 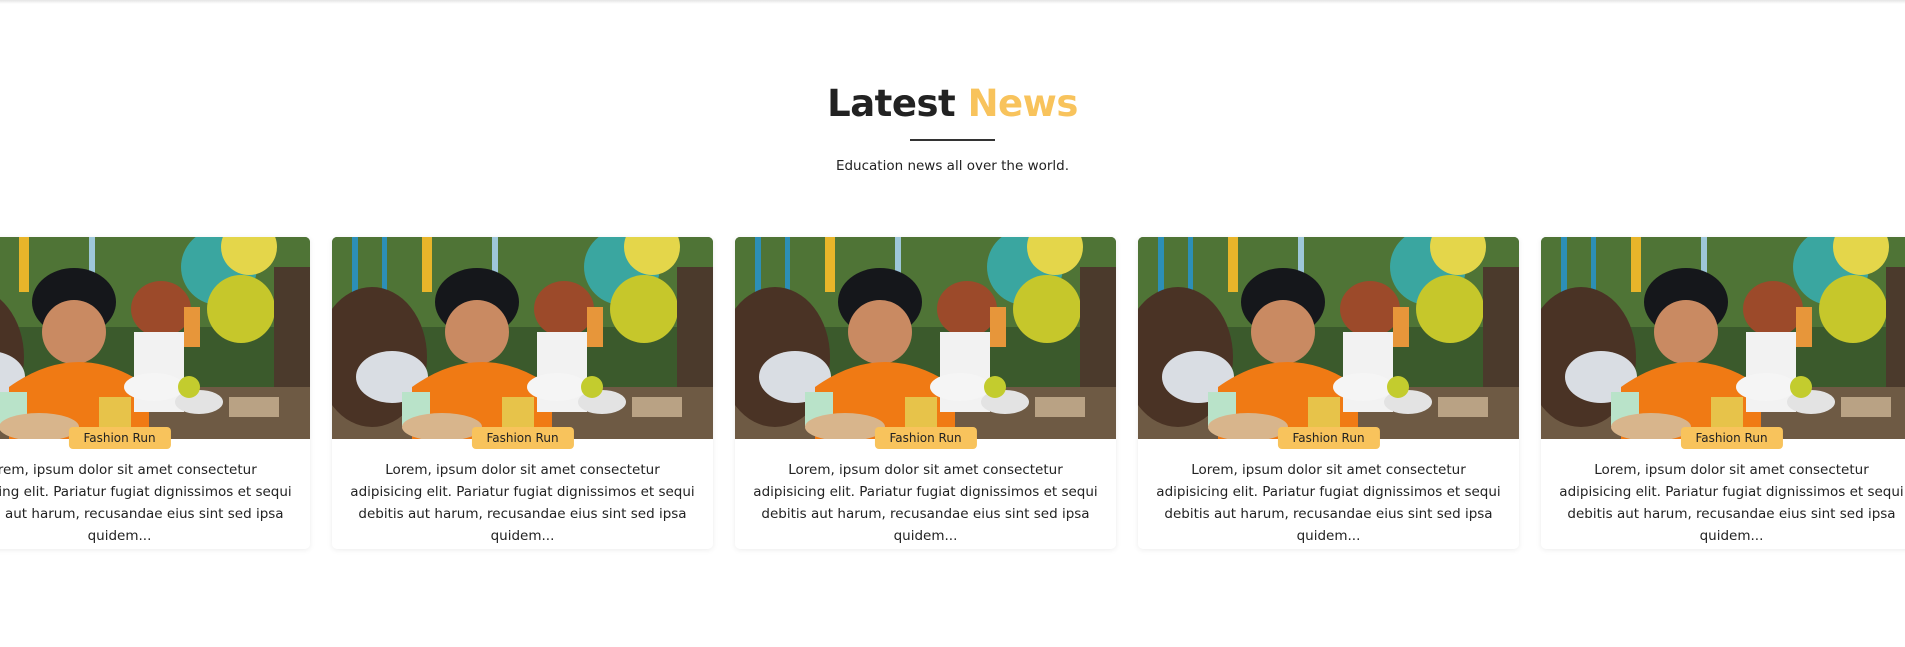 I want to click on header-shadow, so click(x=952, y=2).